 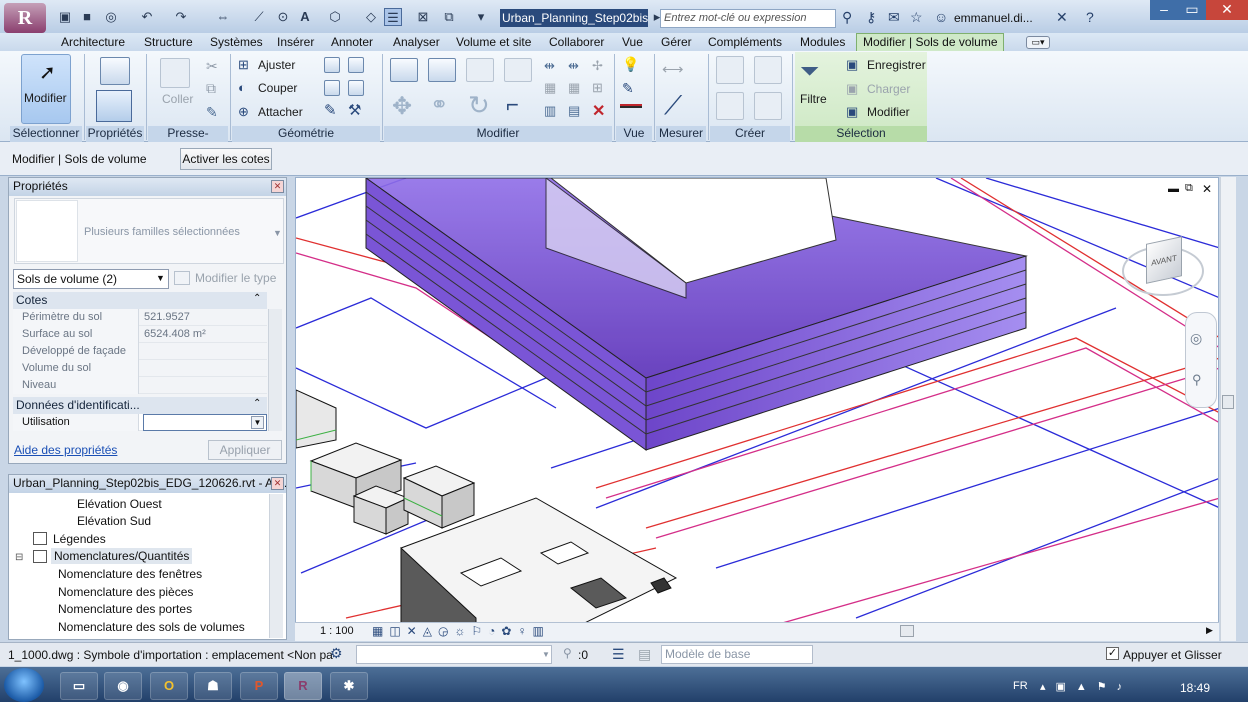 I want to click on scale-icon: ▦, so click(x=574, y=88).